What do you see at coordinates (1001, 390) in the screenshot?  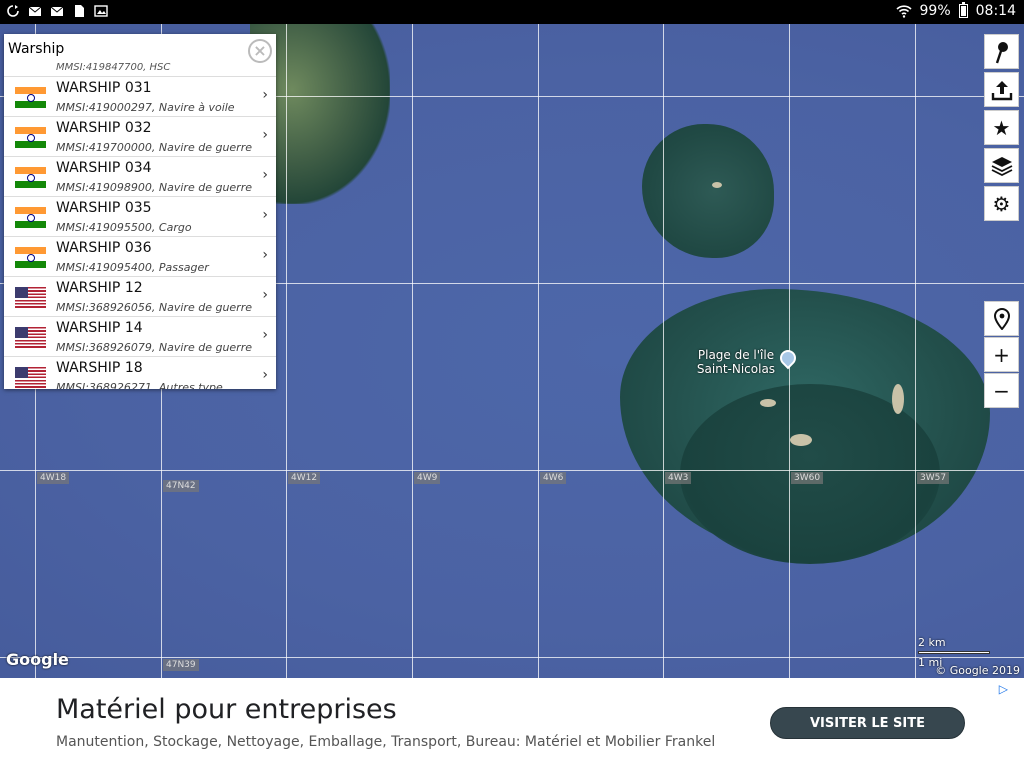 I see `zoom-out-button: −` at bounding box center [1001, 390].